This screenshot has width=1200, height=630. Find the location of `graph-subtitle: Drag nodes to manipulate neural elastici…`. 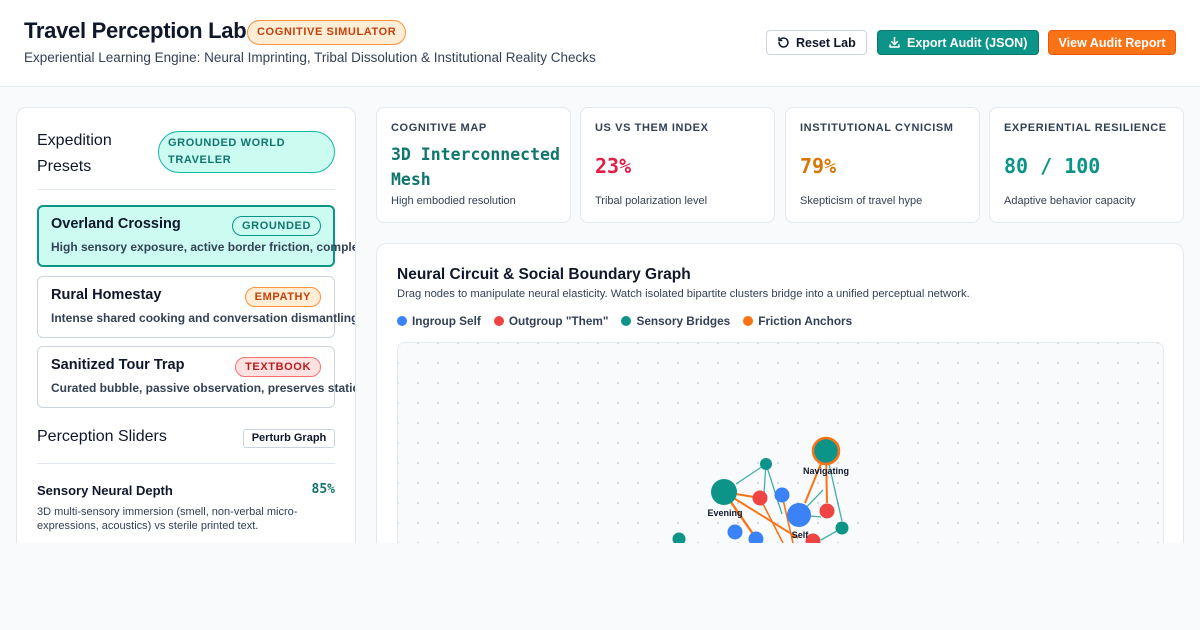

graph-subtitle: Drag nodes to manipulate neural elastici… is located at coordinates (683, 294).